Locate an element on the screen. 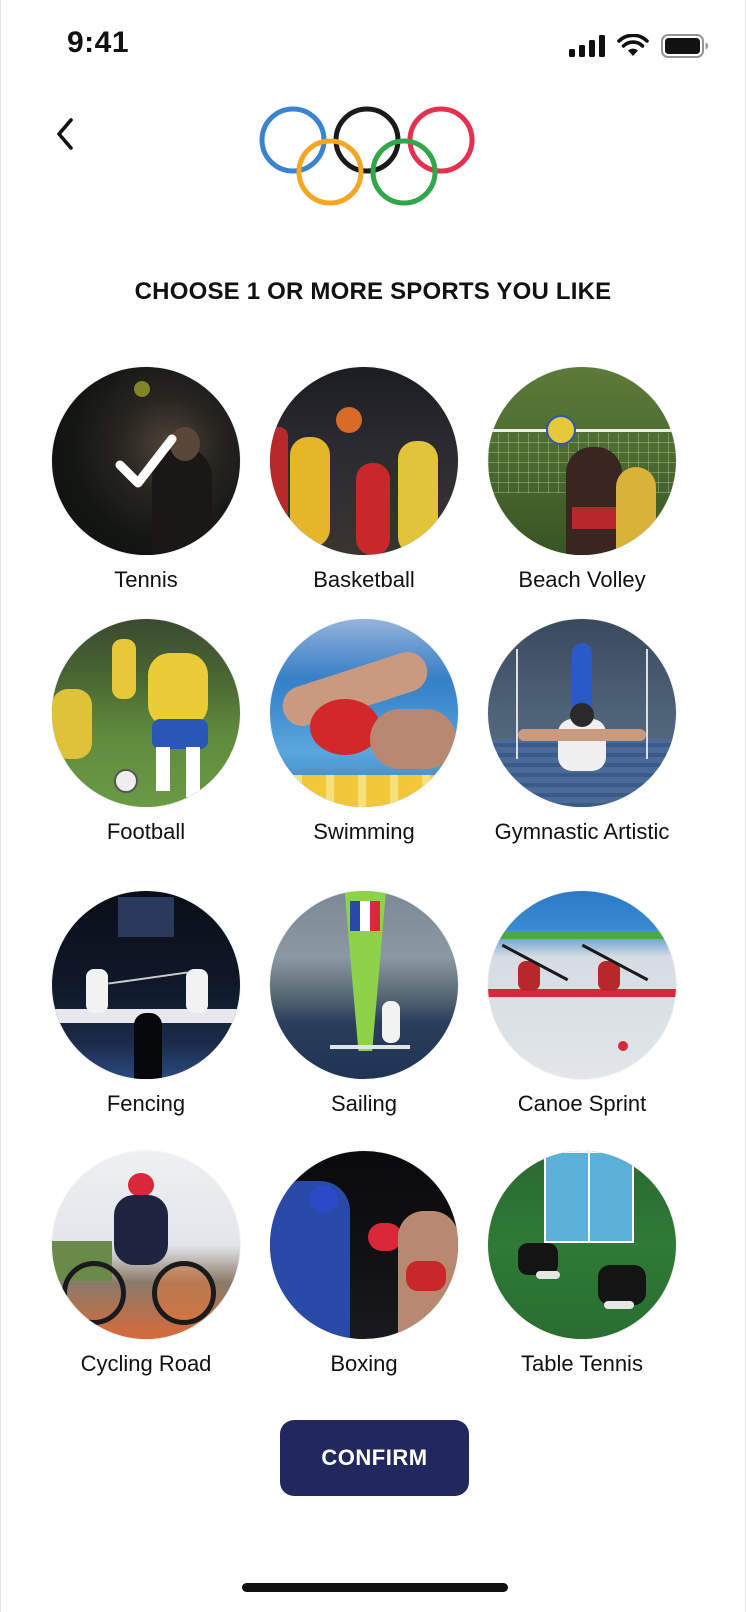 The height and width of the screenshot is (1612, 746). sport-label: Table Tennis is located at coordinates (582, 1363).